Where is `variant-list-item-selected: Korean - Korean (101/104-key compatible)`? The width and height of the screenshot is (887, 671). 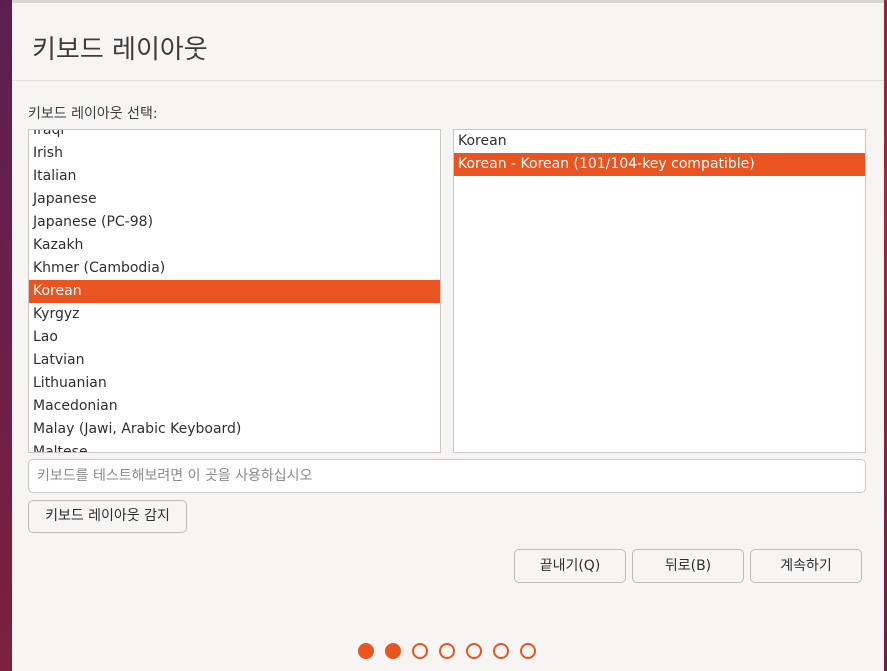
variant-list-item-selected: Korean - Korean (101/104-key compatible) is located at coordinates (659, 164).